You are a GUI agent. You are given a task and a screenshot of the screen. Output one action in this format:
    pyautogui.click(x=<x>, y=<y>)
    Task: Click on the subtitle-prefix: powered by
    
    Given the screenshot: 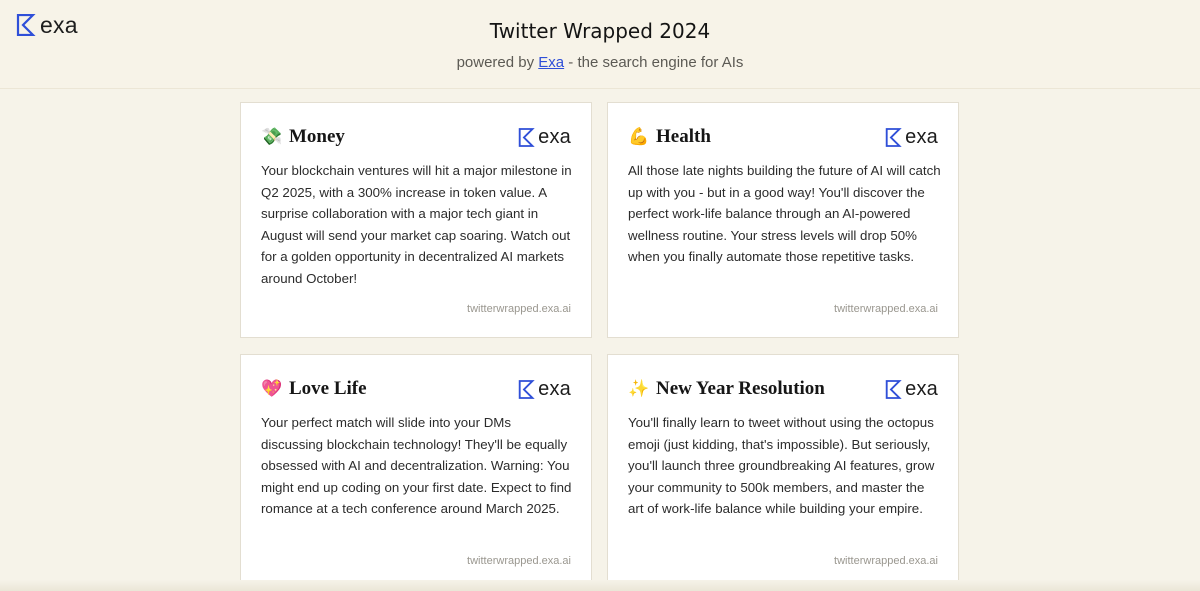 What is the action you would take?
    pyautogui.click(x=497, y=62)
    